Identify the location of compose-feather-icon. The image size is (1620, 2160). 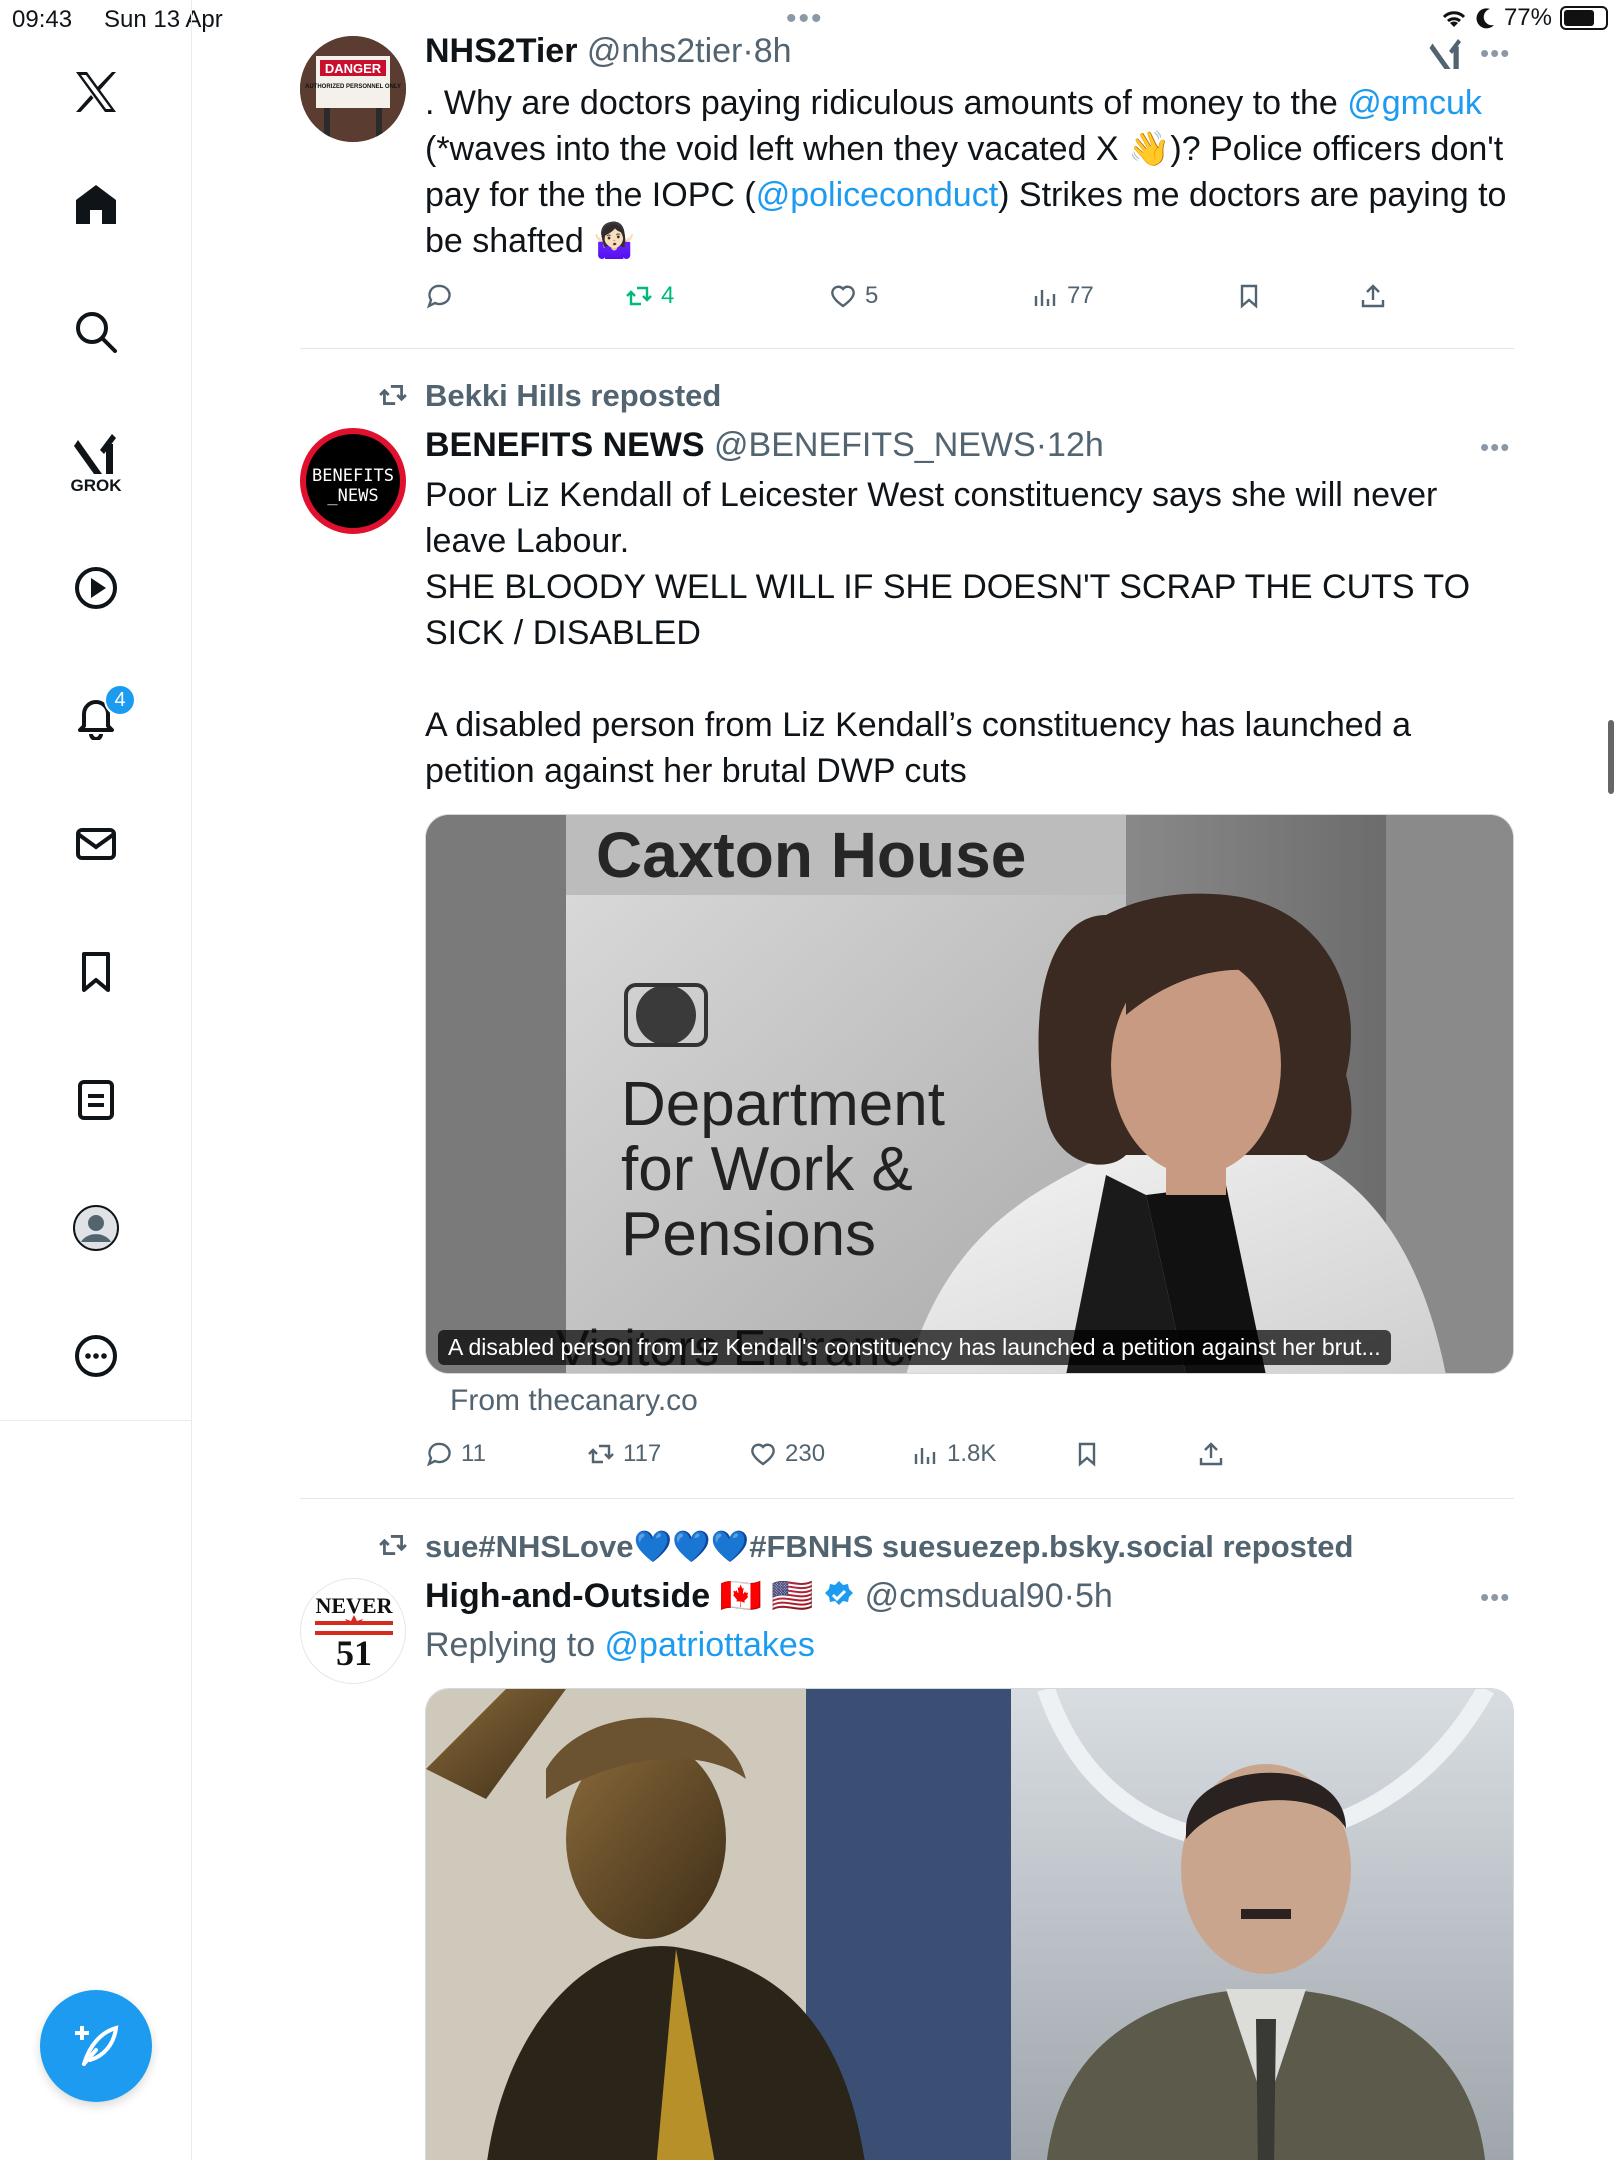
(97, 2045).